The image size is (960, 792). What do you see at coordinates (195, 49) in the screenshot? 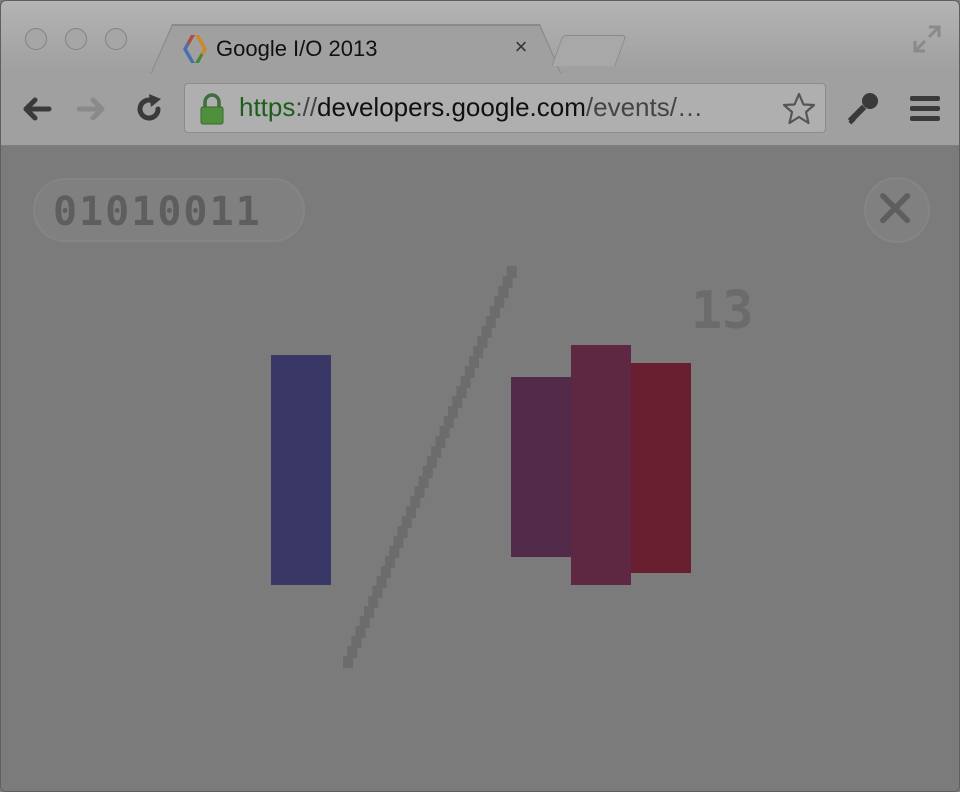
I see `google-developers-icon` at bounding box center [195, 49].